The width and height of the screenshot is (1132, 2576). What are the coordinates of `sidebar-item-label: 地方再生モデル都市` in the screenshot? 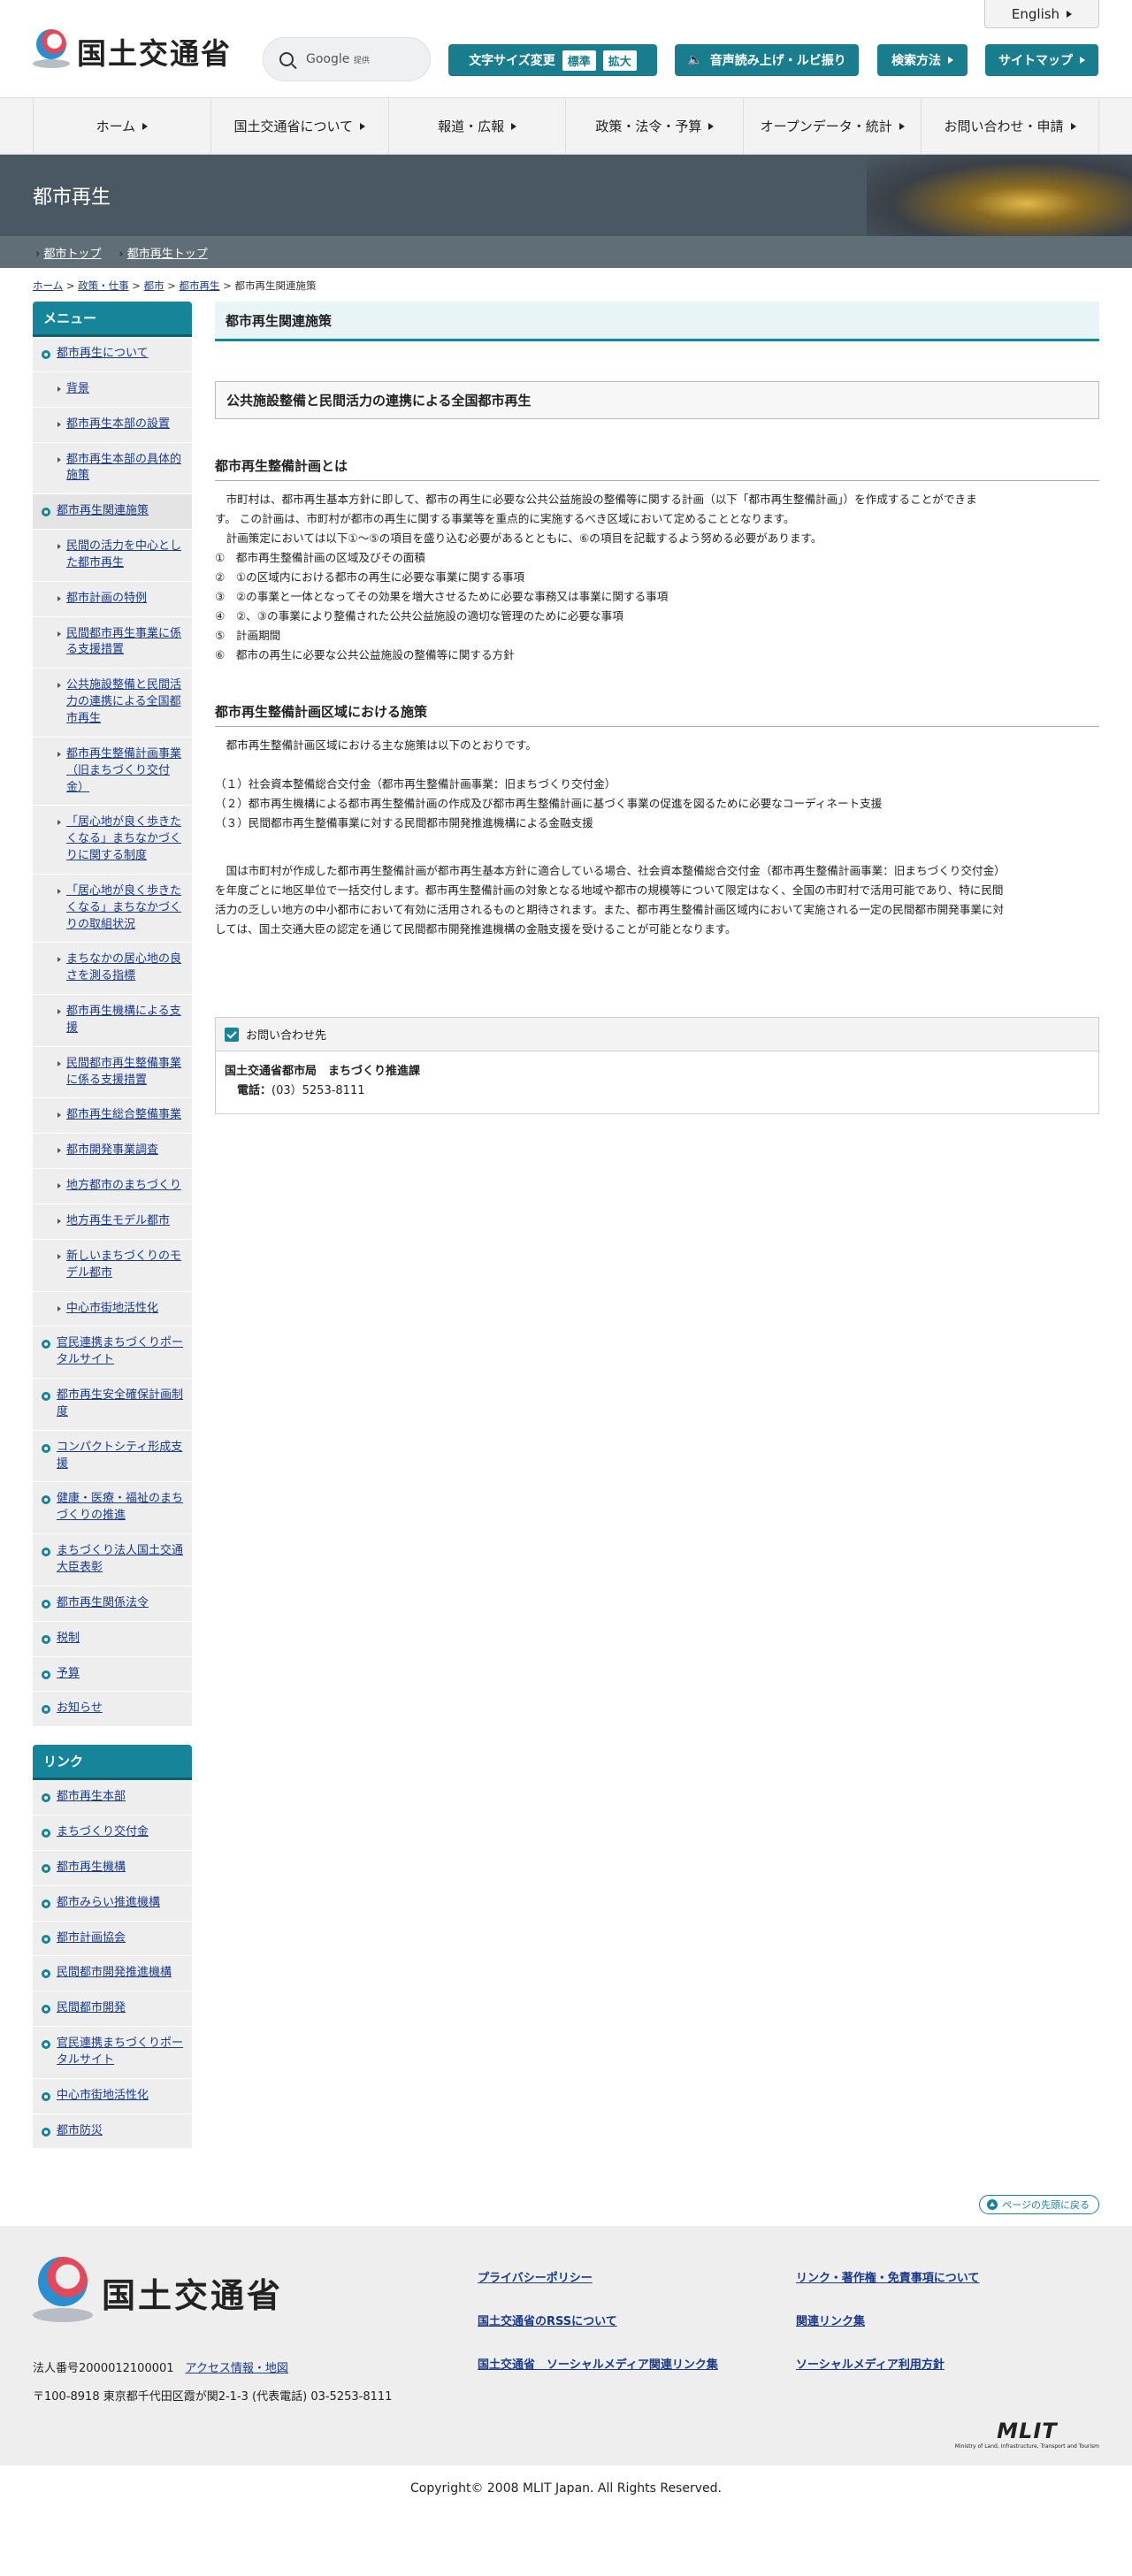 It's located at (118, 1220).